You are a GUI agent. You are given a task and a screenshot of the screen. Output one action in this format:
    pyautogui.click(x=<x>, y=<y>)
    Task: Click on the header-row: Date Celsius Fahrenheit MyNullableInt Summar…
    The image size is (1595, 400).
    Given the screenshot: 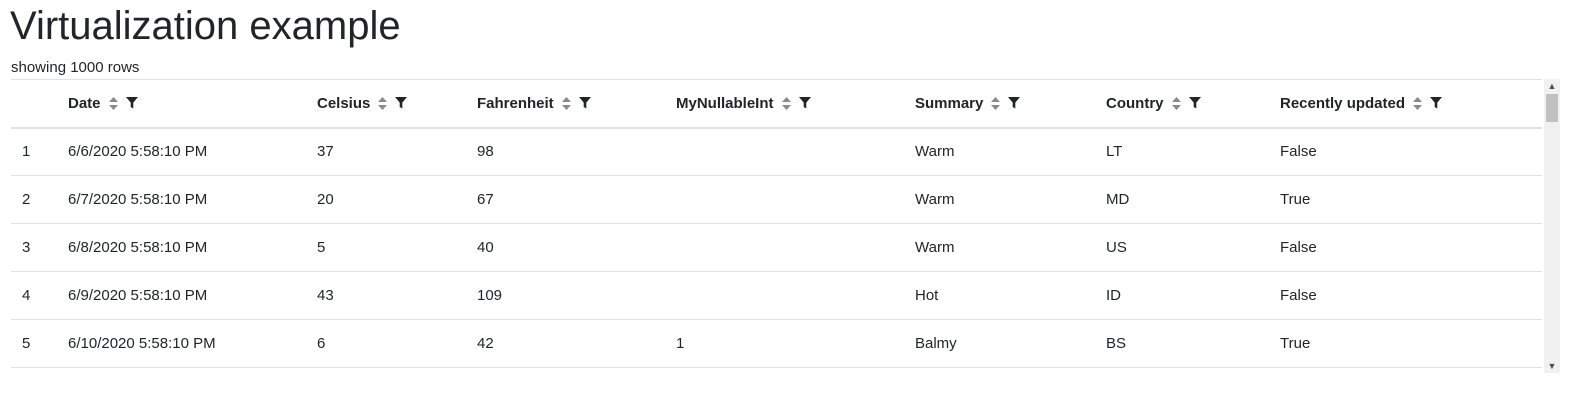 What is the action you would take?
    pyautogui.click(x=776, y=103)
    